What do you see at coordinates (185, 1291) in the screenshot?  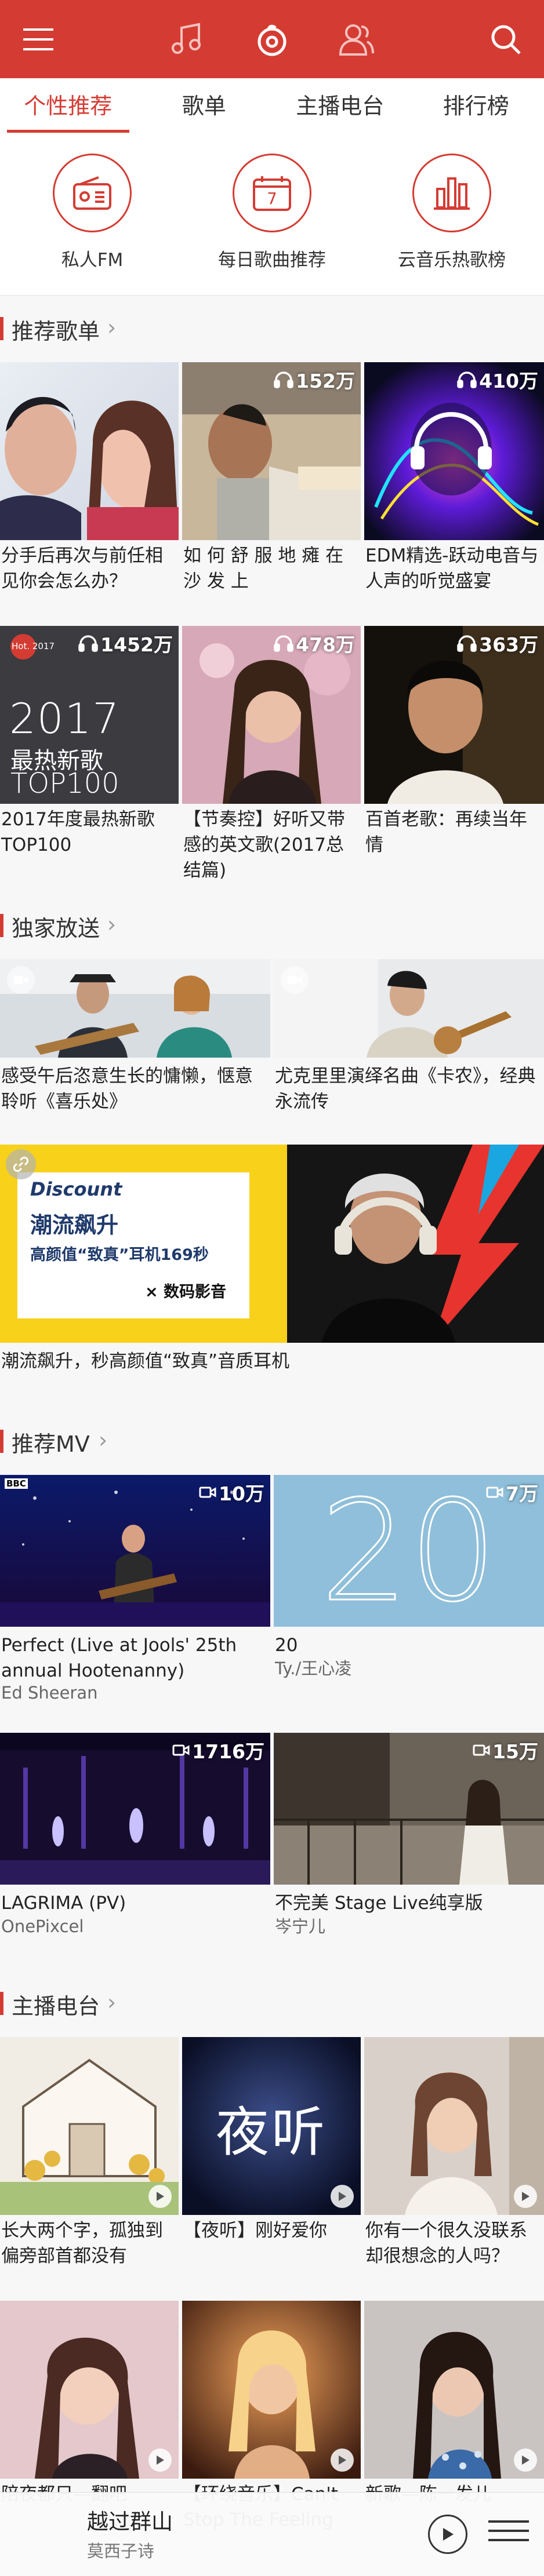 I see `banner-brand: × 数码影音` at bounding box center [185, 1291].